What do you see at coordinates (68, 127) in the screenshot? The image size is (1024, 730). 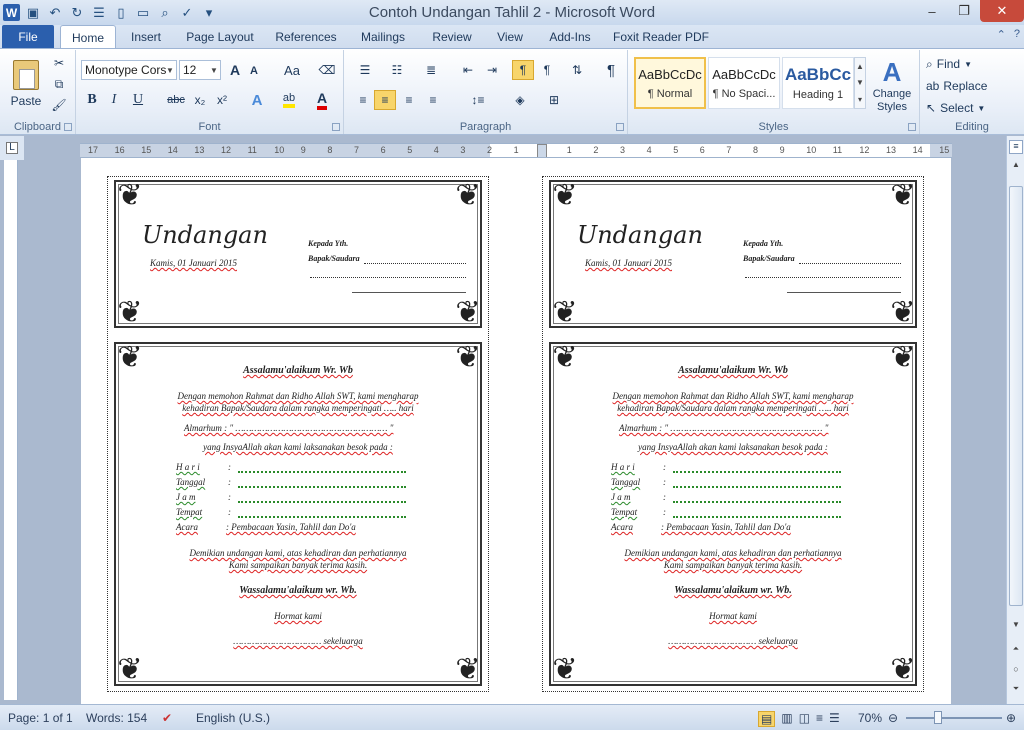 I see `clipboard-launcher-icon` at bounding box center [68, 127].